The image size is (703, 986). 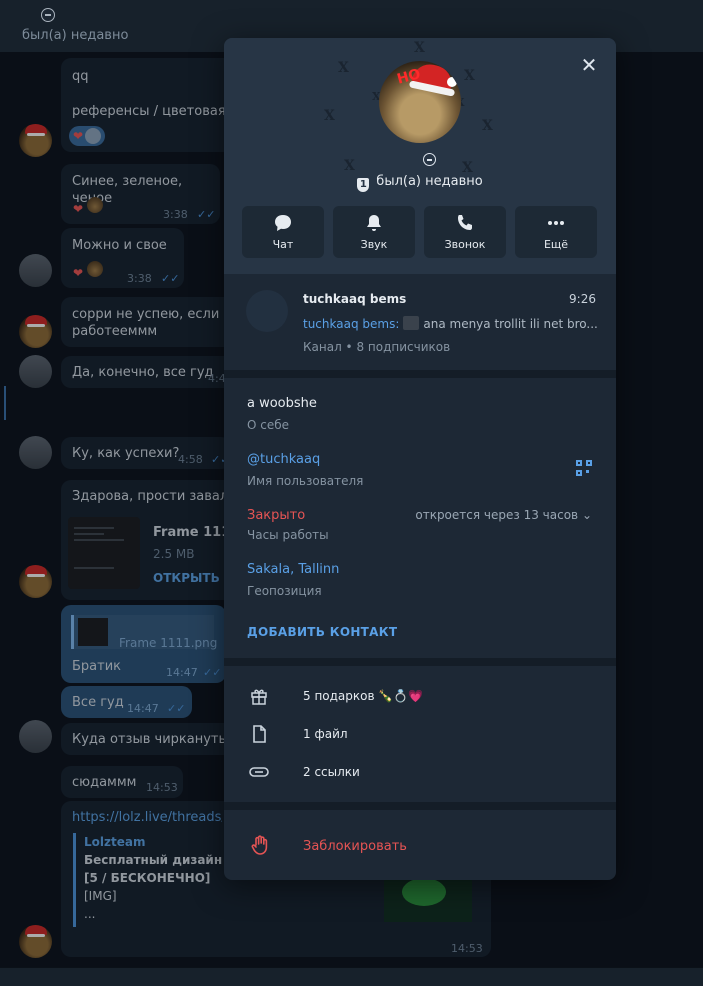 I want to click on channel-preview-sender: tuchkaaq bems:, so click(x=351, y=324).